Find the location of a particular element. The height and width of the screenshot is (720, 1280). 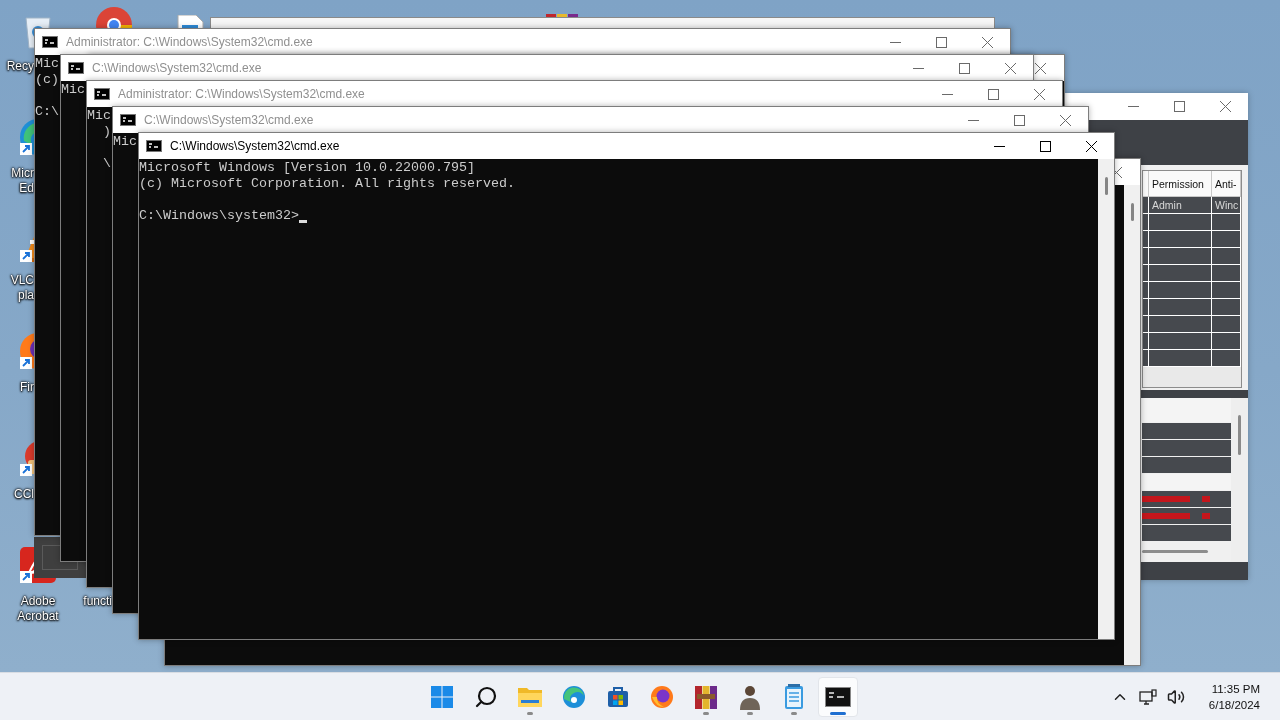

console-text: (c) Microsoft Corporation. All rights reserved. is located at coordinates (327, 184).